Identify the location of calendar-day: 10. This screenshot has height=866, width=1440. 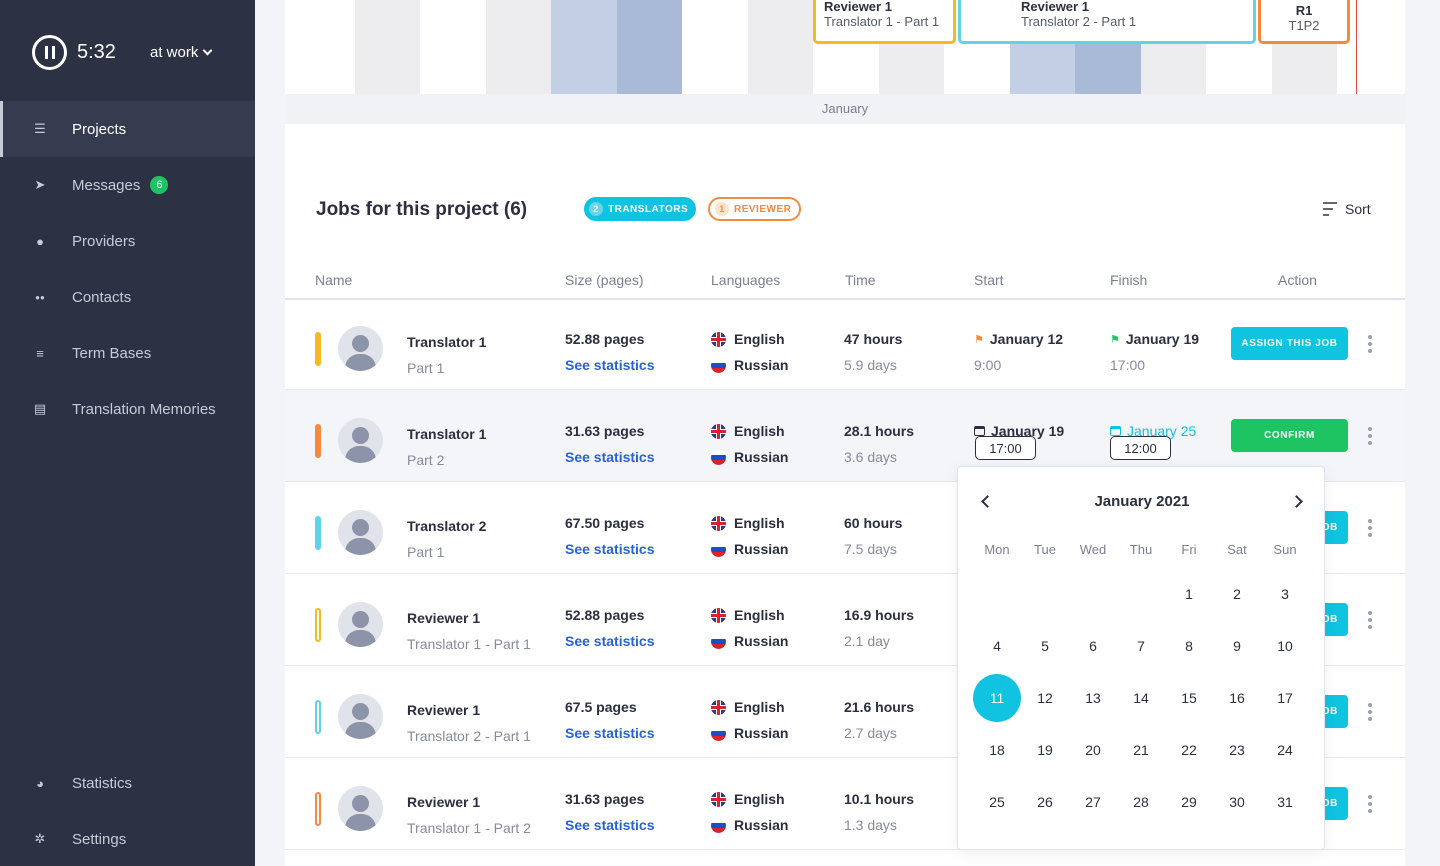
(1285, 646).